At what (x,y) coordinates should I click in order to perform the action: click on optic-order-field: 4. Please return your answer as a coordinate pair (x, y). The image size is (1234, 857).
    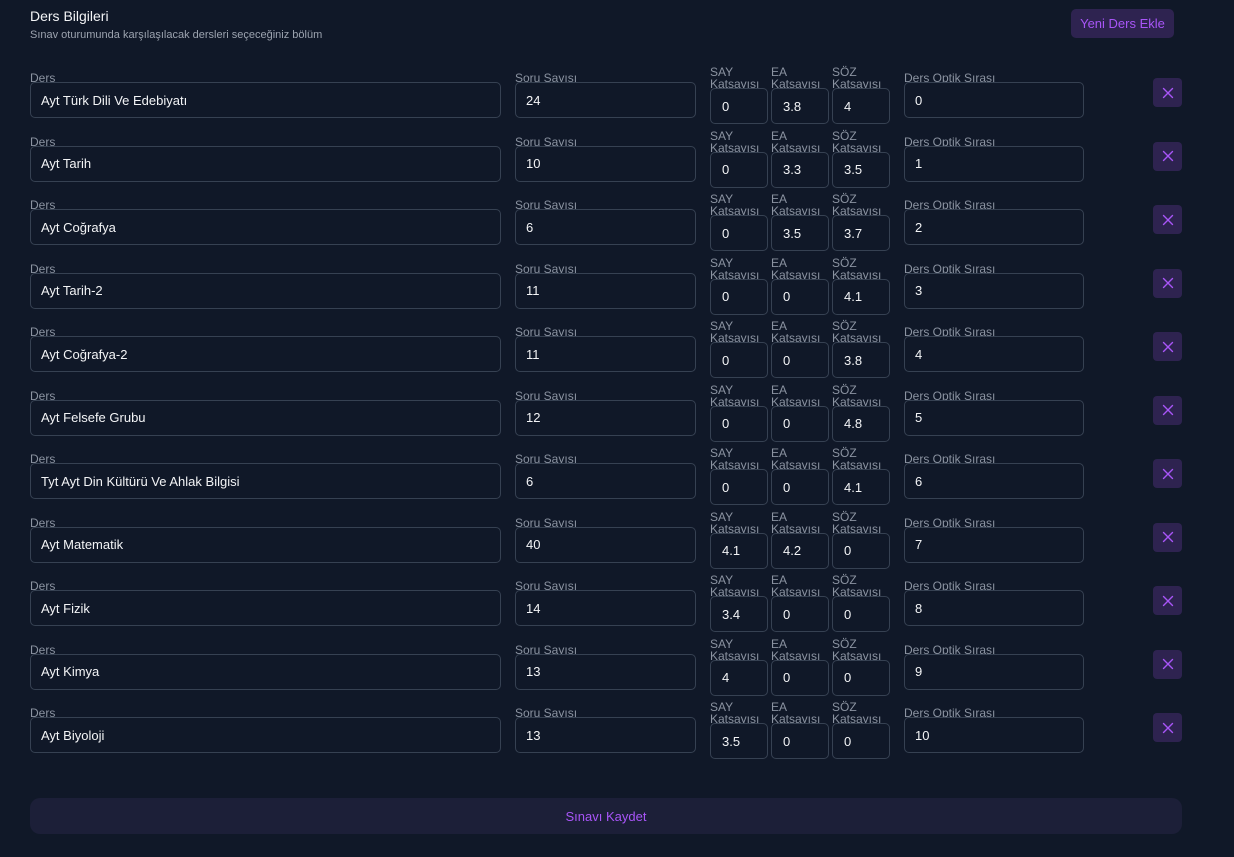
    Looking at the image, I should click on (994, 354).